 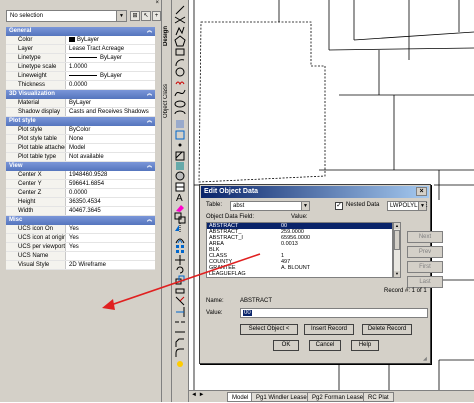 I want to click on property-label: Color, so click(x=36, y=40).